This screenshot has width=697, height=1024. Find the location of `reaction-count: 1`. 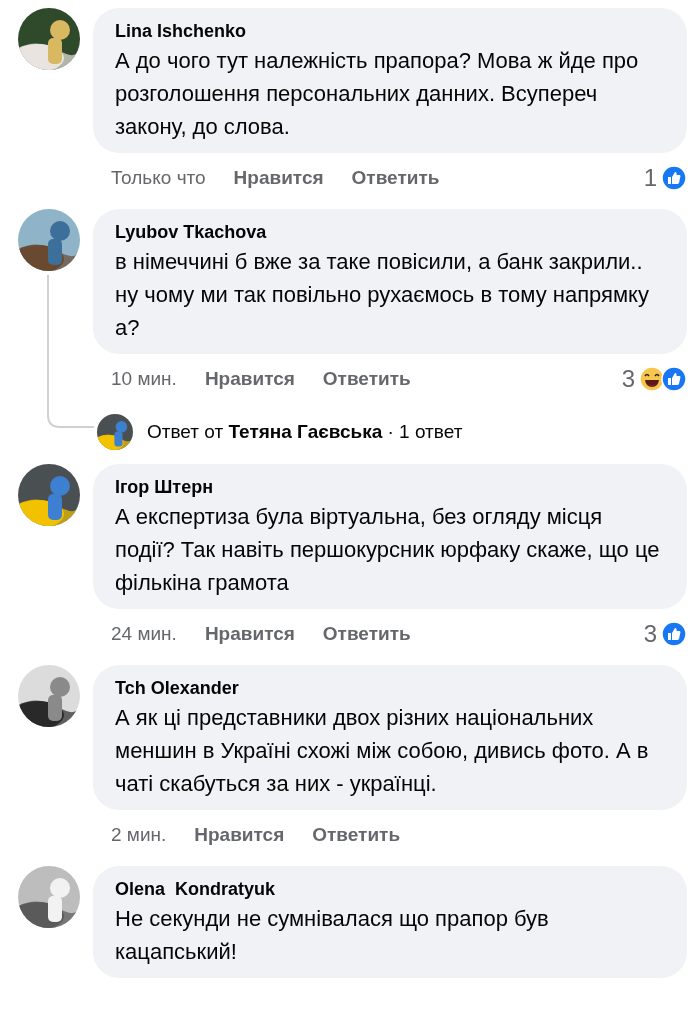

reaction-count: 1 is located at coordinates (650, 178).